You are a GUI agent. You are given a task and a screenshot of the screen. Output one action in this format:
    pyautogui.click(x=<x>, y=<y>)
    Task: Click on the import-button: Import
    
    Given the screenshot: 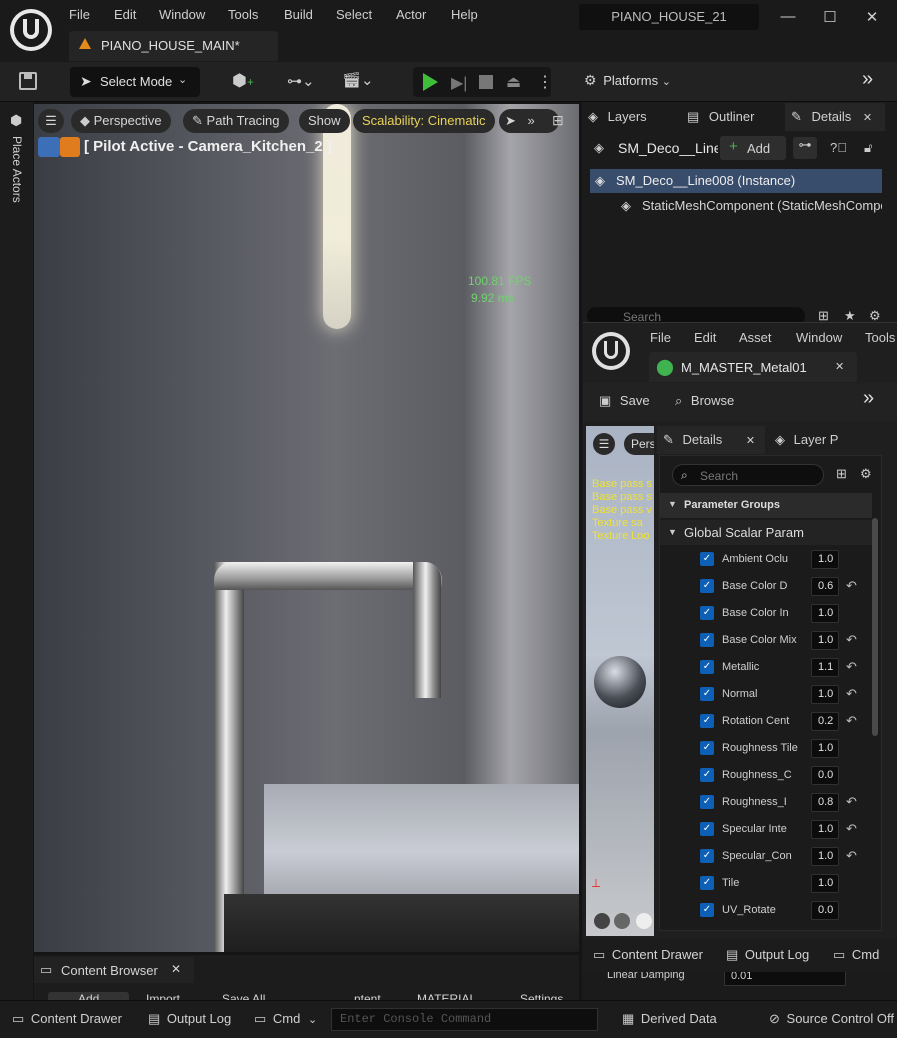 What is the action you would take?
    pyautogui.click(x=163, y=996)
    